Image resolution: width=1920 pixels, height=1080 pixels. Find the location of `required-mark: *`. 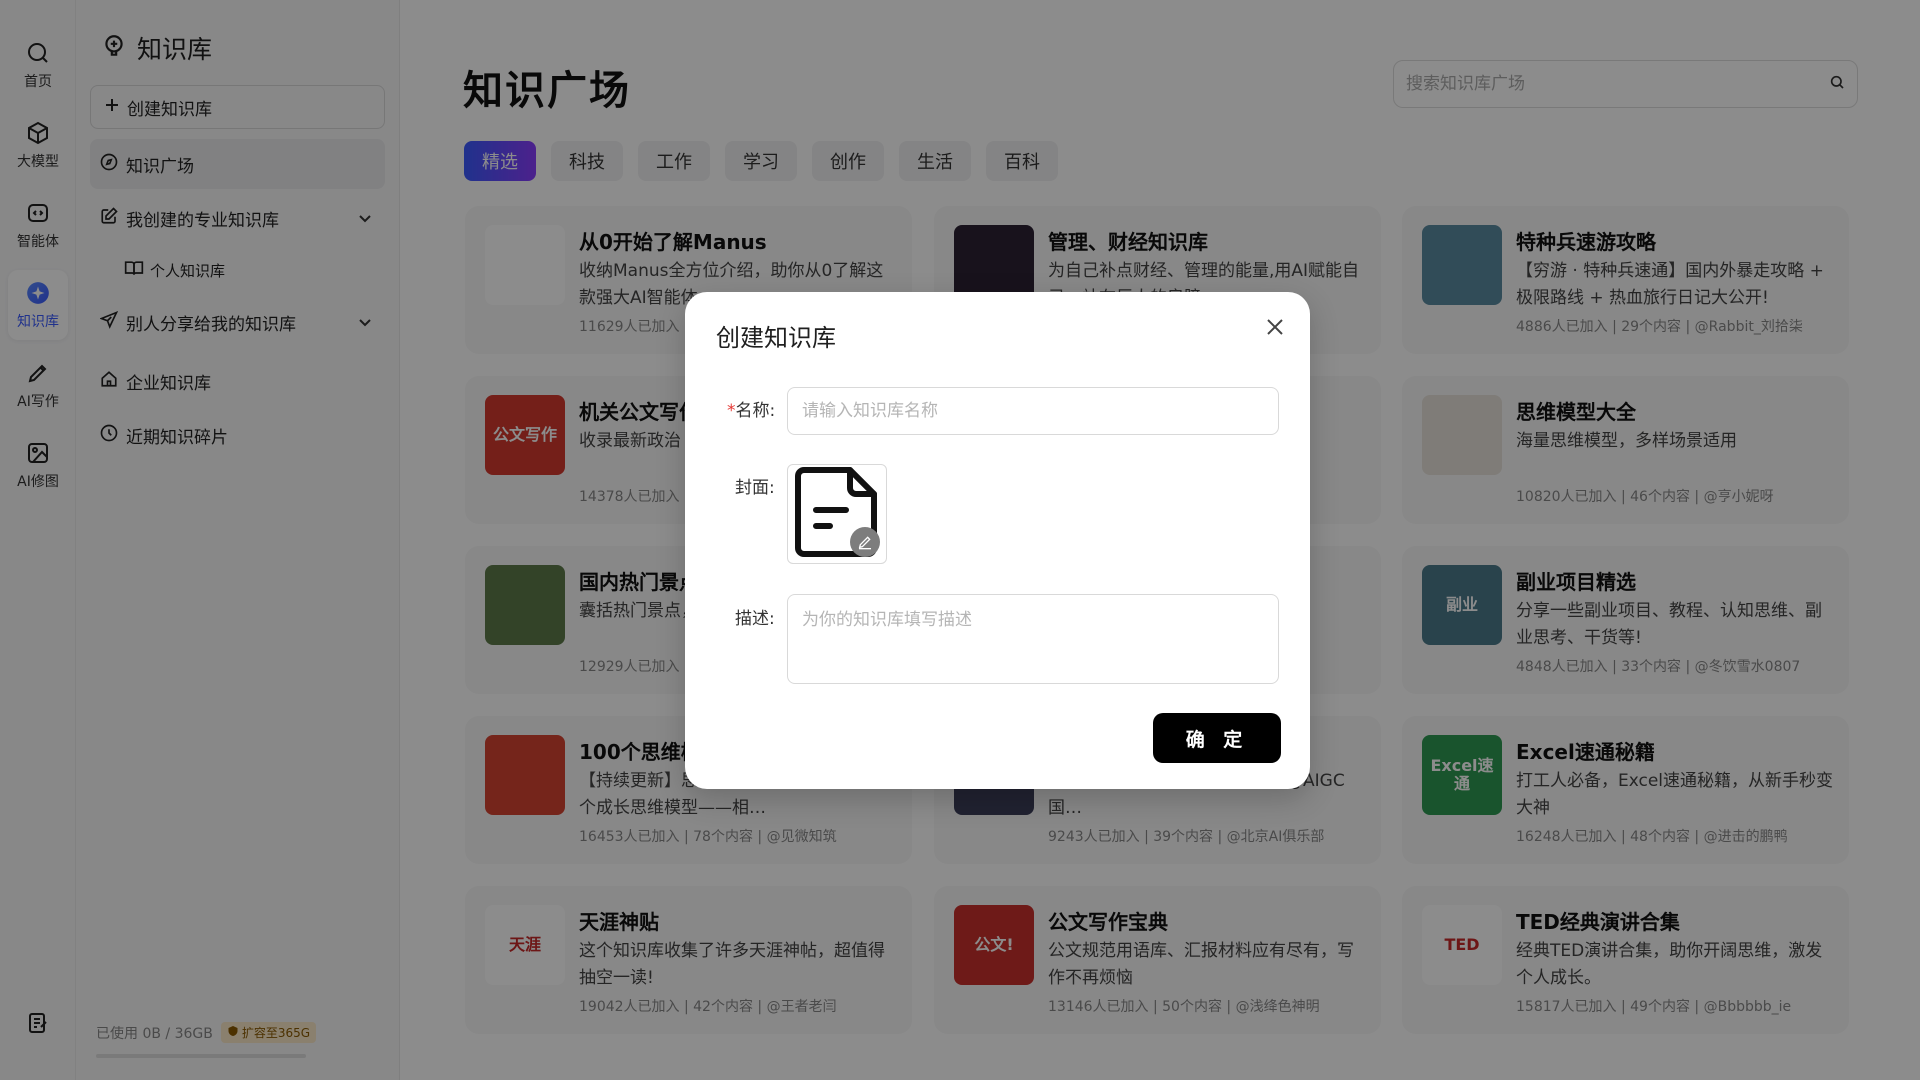

required-mark: * is located at coordinates (731, 411).